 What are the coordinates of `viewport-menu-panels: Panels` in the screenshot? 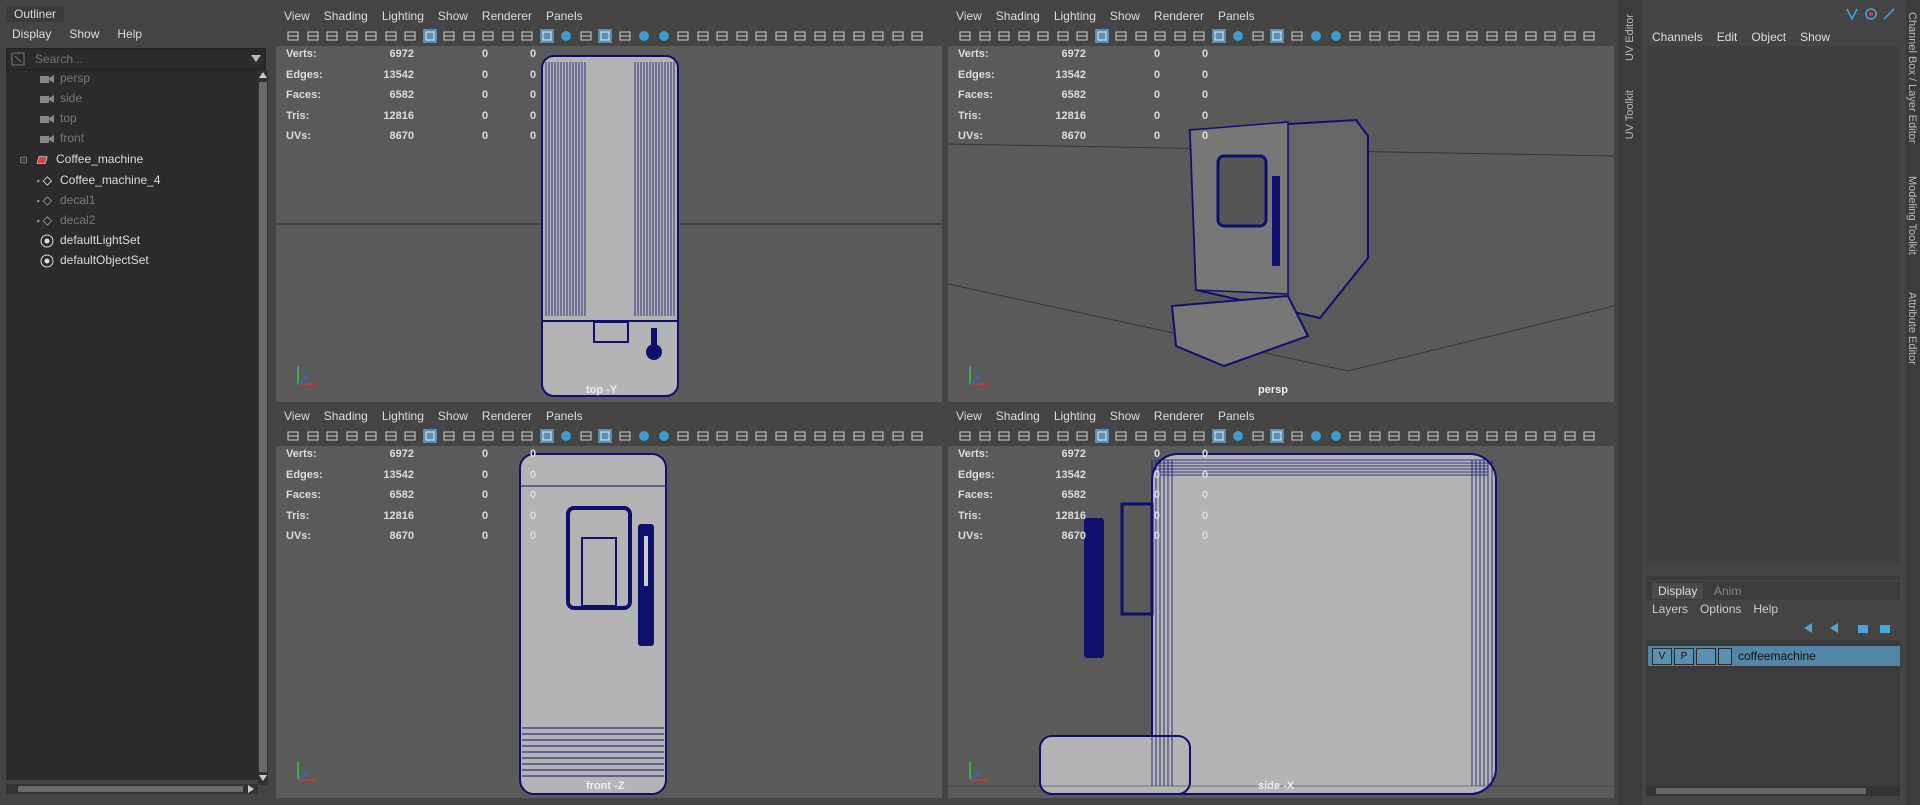 It's located at (1236, 416).